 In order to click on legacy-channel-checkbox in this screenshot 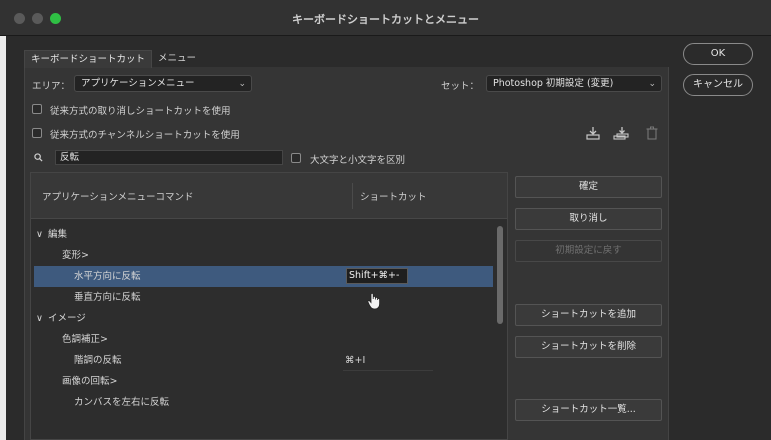, I will do `click(37, 133)`.